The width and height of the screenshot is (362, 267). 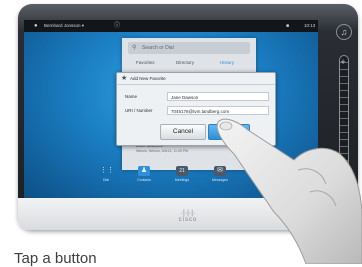 What do you see at coordinates (131, 96) in the screenshot?
I see `name-label: Name` at bounding box center [131, 96].